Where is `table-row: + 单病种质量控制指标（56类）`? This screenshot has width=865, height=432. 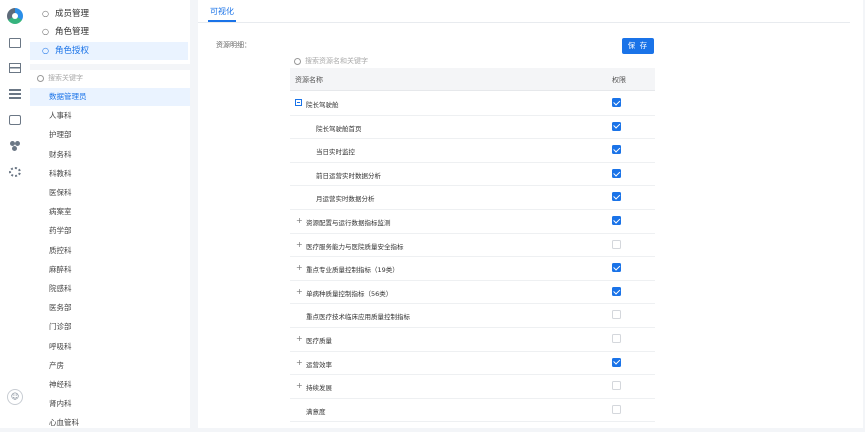 table-row: + 单病种质量控制指标（56类） is located at coordinates (472, 292).